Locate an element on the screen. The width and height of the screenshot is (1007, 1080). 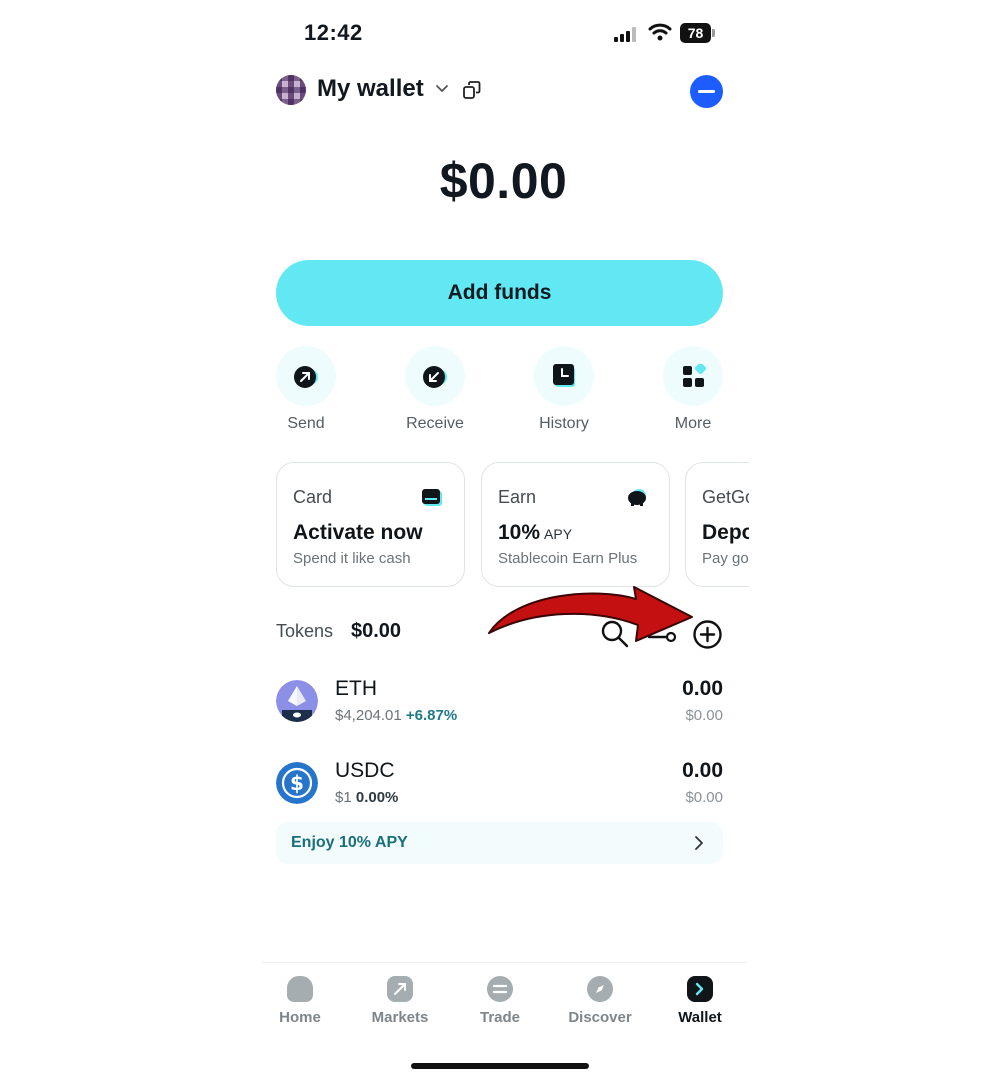
card-getgo: GetGo Deposit Pay go is located at coordinates (717, 524).